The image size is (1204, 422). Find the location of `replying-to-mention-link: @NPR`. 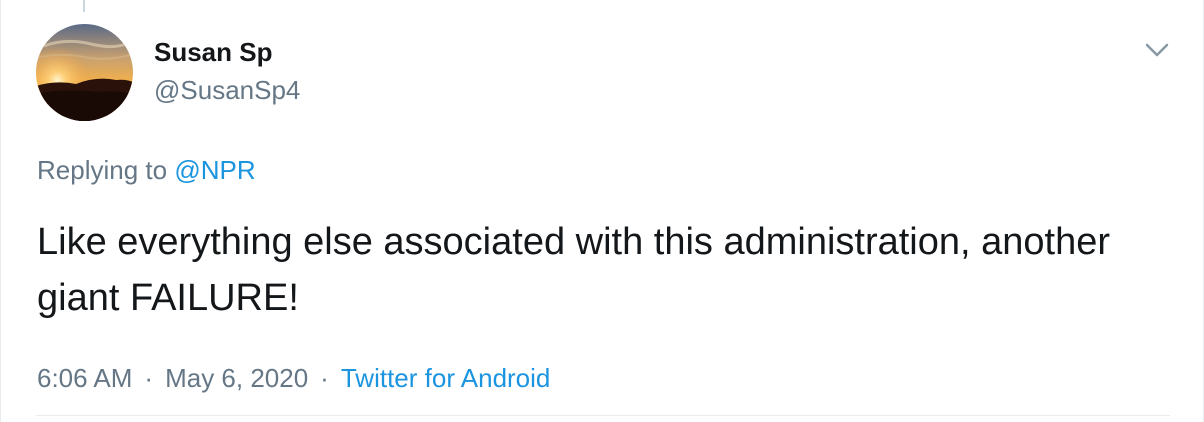

replying-to-mention-link: @NPR is located at coordinates (214, 170).